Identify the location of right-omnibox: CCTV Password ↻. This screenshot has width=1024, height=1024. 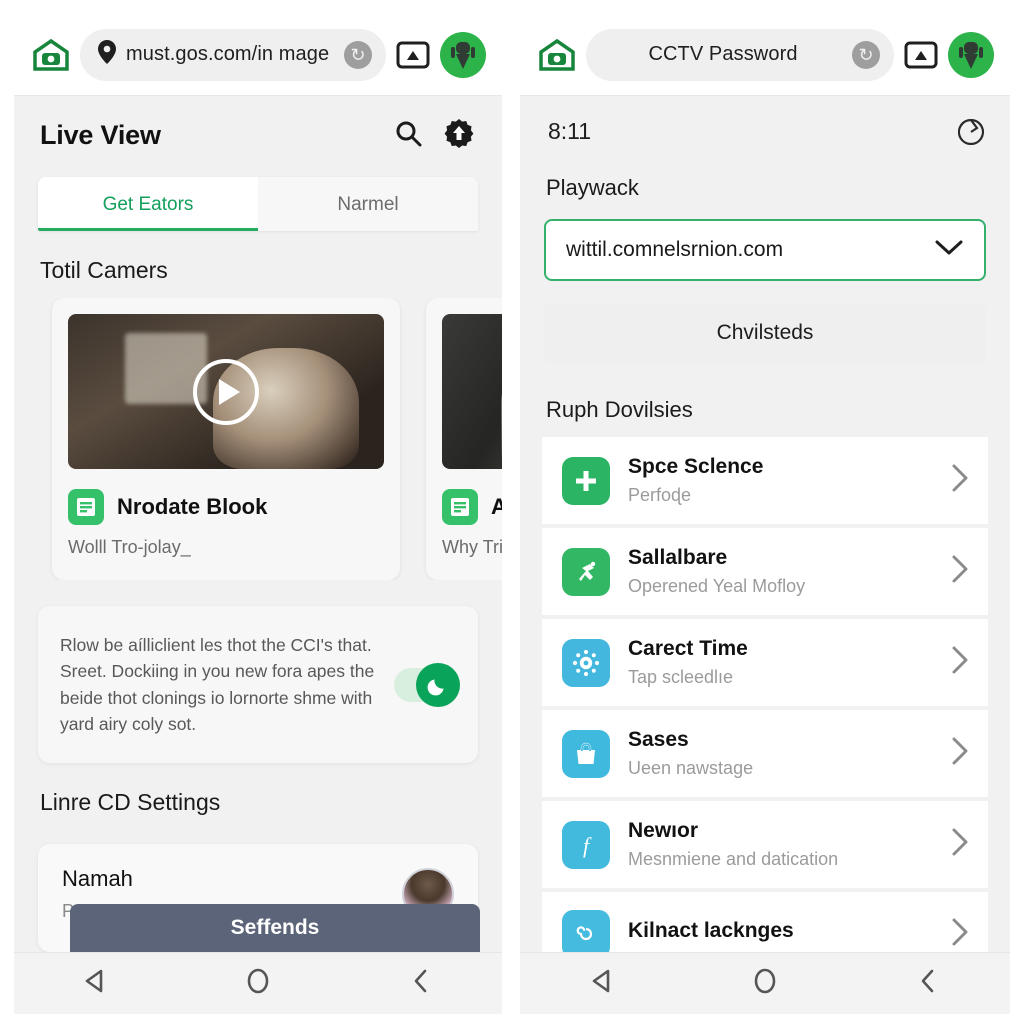
(740, 54).